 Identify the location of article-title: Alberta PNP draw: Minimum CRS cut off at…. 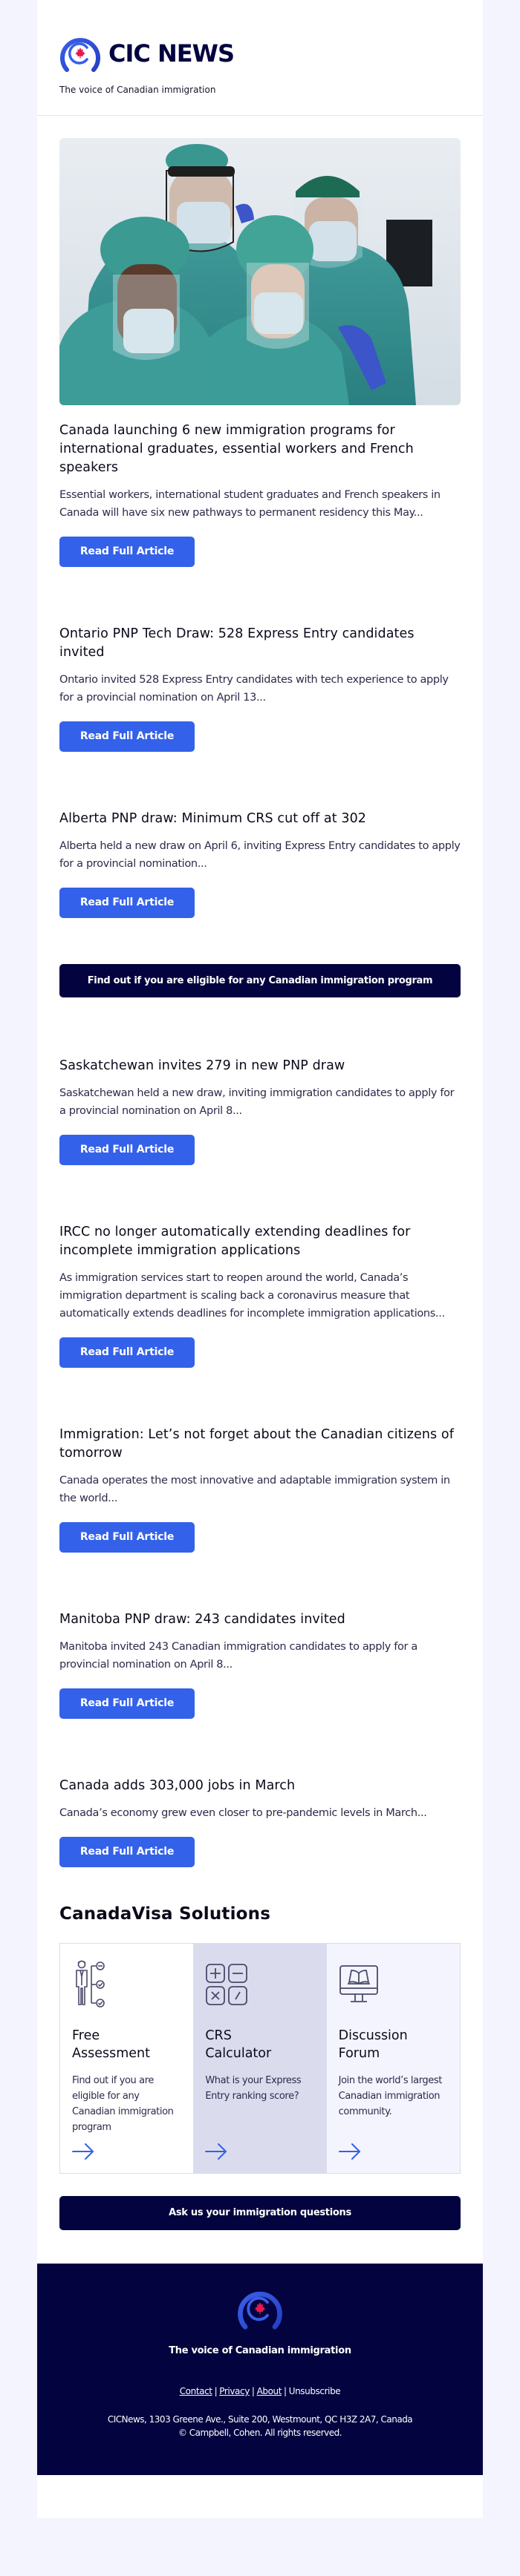
(260, 819).